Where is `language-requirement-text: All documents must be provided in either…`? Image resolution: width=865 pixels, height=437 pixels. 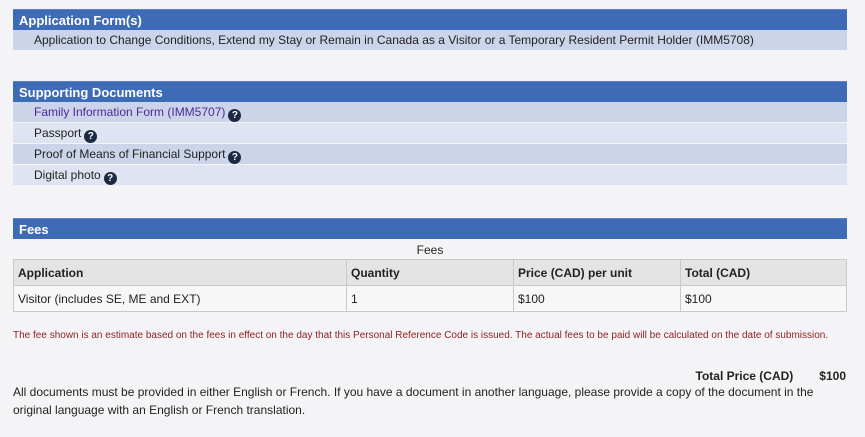
language-requirement-text: All documents must be provided in either… is located at coordinates (413, 401).